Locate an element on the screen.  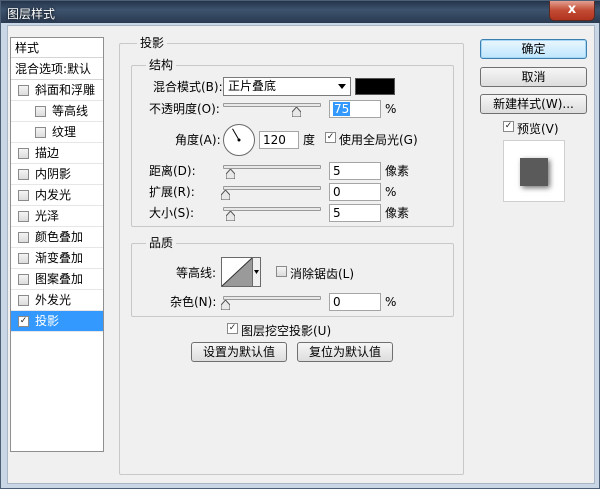
style-list-item: 外发光 is located at coordinates (57, 300).